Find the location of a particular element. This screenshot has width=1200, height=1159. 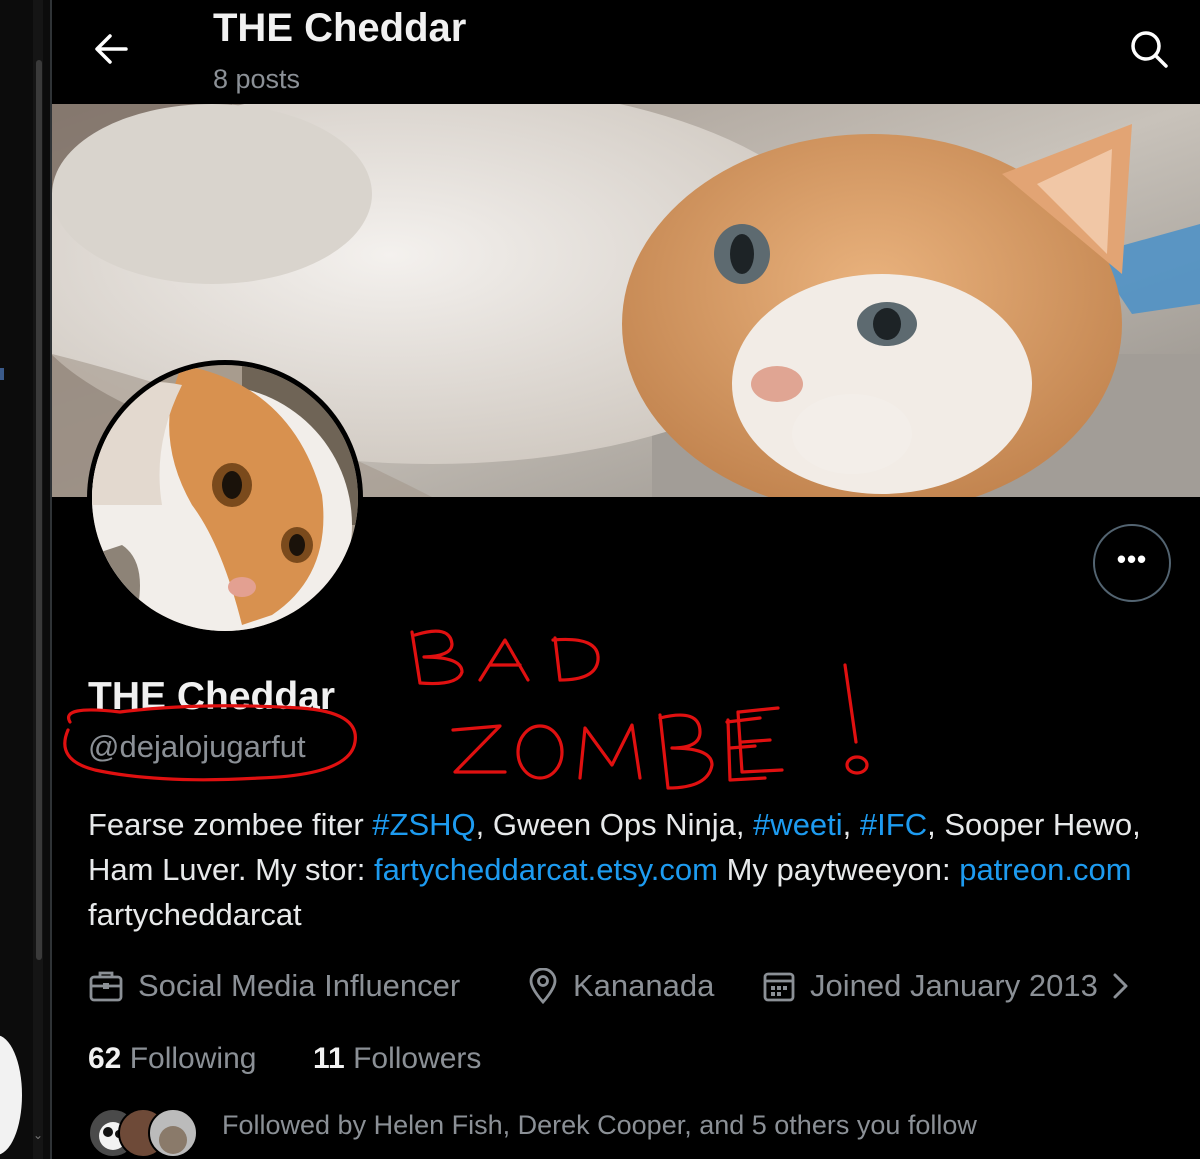

followers-link: 11 Followers is located at coordinates (397, 1059).